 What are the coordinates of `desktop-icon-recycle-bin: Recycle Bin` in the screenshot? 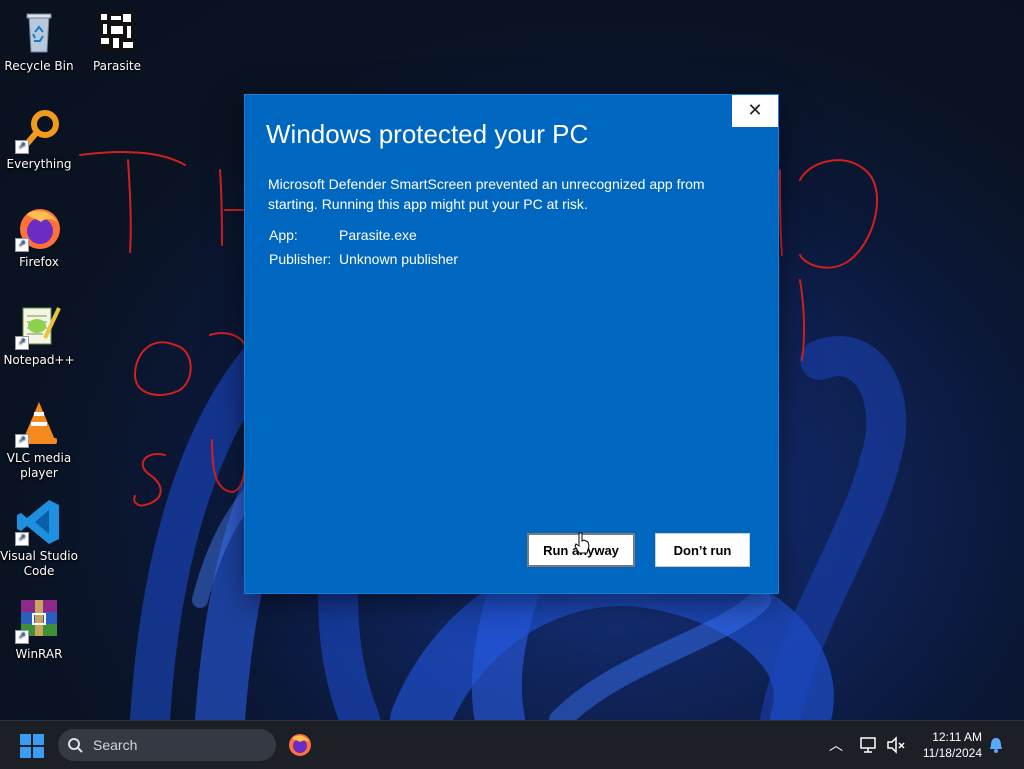 It's located at (39, 41).